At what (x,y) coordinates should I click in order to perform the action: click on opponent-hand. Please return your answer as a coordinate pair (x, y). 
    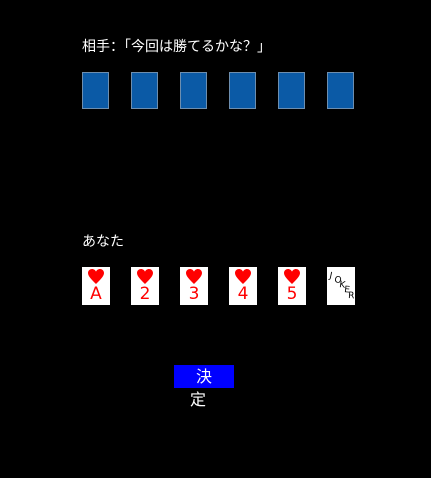
    Looking at the image, I should click on (218, 90).